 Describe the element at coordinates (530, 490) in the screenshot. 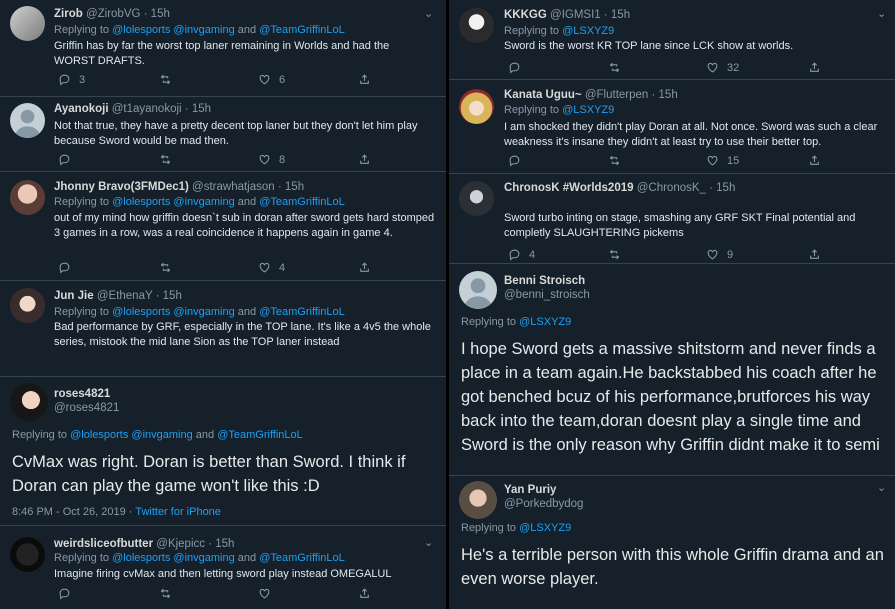

I see `display-name: Yan Puriy` at that location.